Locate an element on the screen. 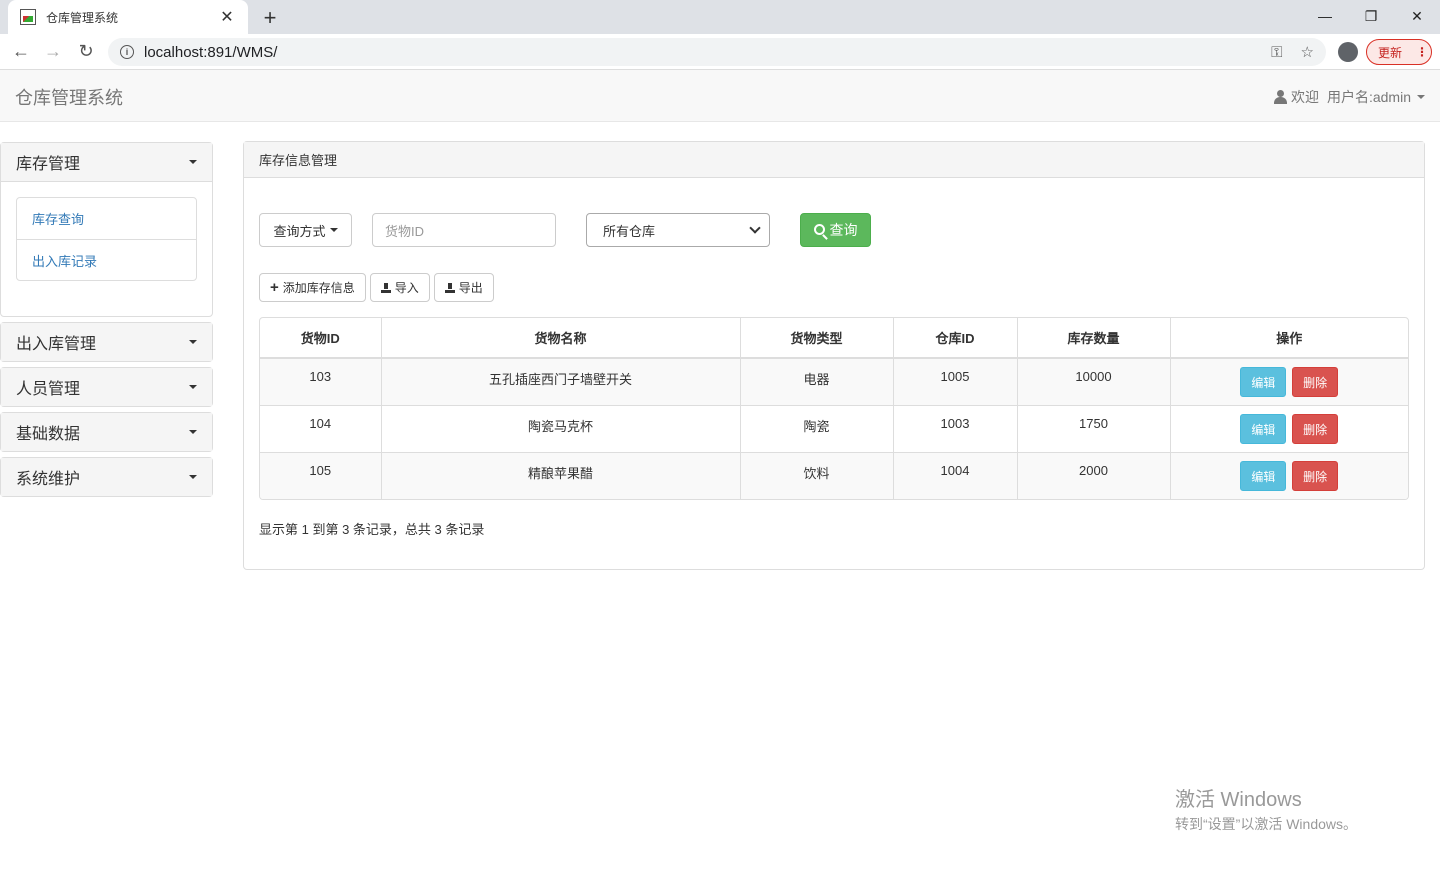 This screenshot has width=1440, height=870. cell-goods-name: 五孔插座西门子墙壁开关 is located at coordinates (561, 381).